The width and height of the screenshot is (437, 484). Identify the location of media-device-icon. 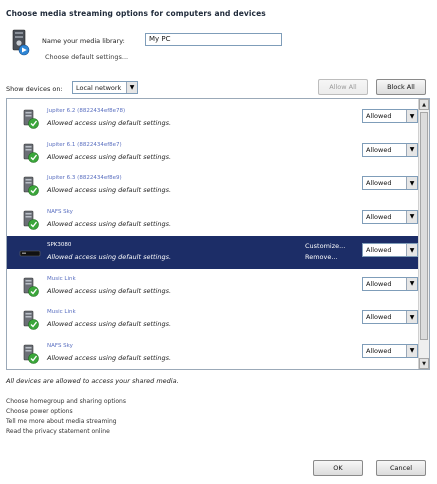
(30, 253).